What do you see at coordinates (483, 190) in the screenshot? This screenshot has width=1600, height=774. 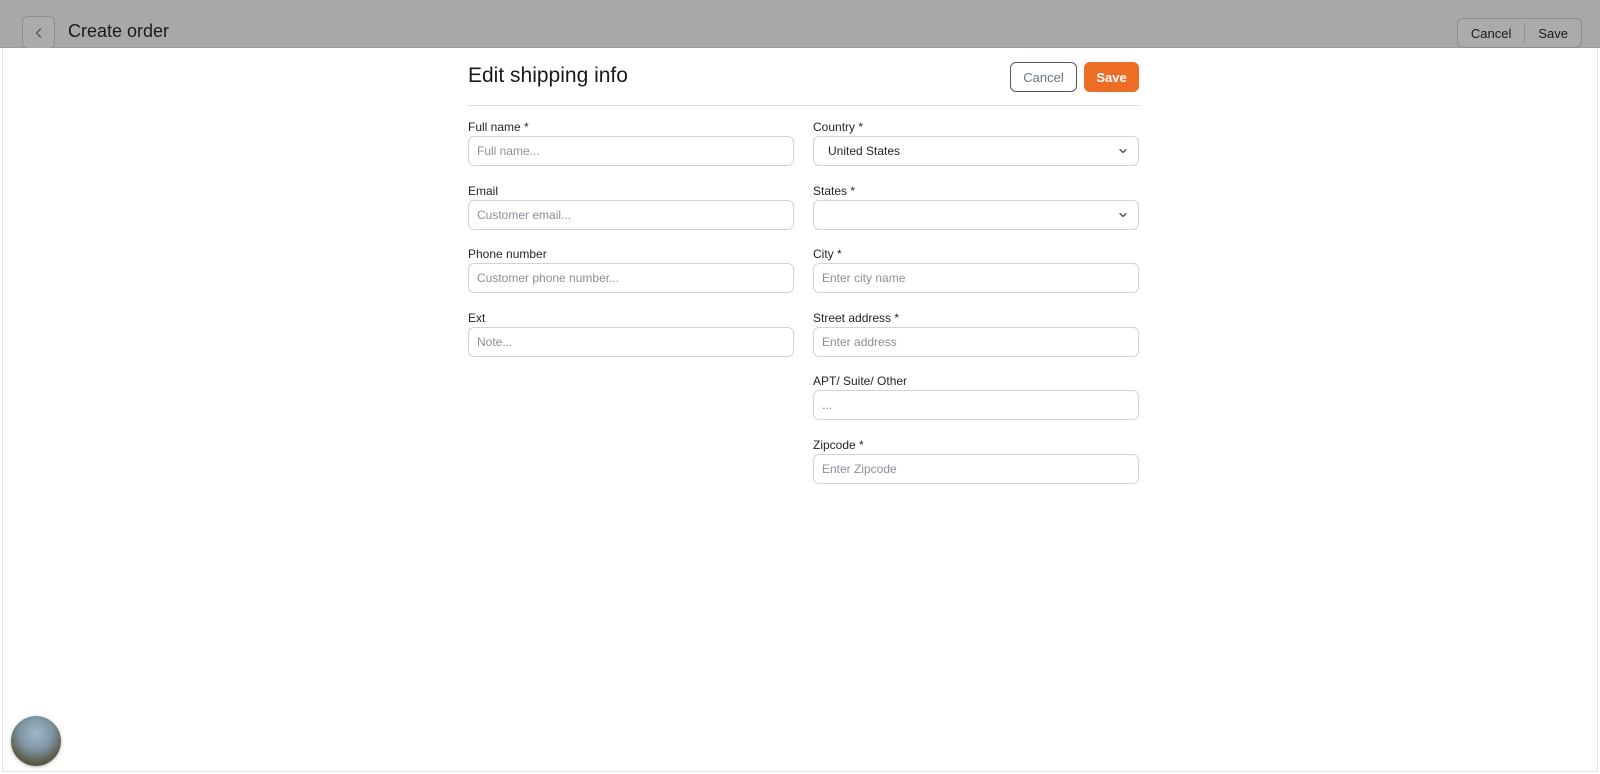 I see `email-label: Email` at bounding box center [483, 190].